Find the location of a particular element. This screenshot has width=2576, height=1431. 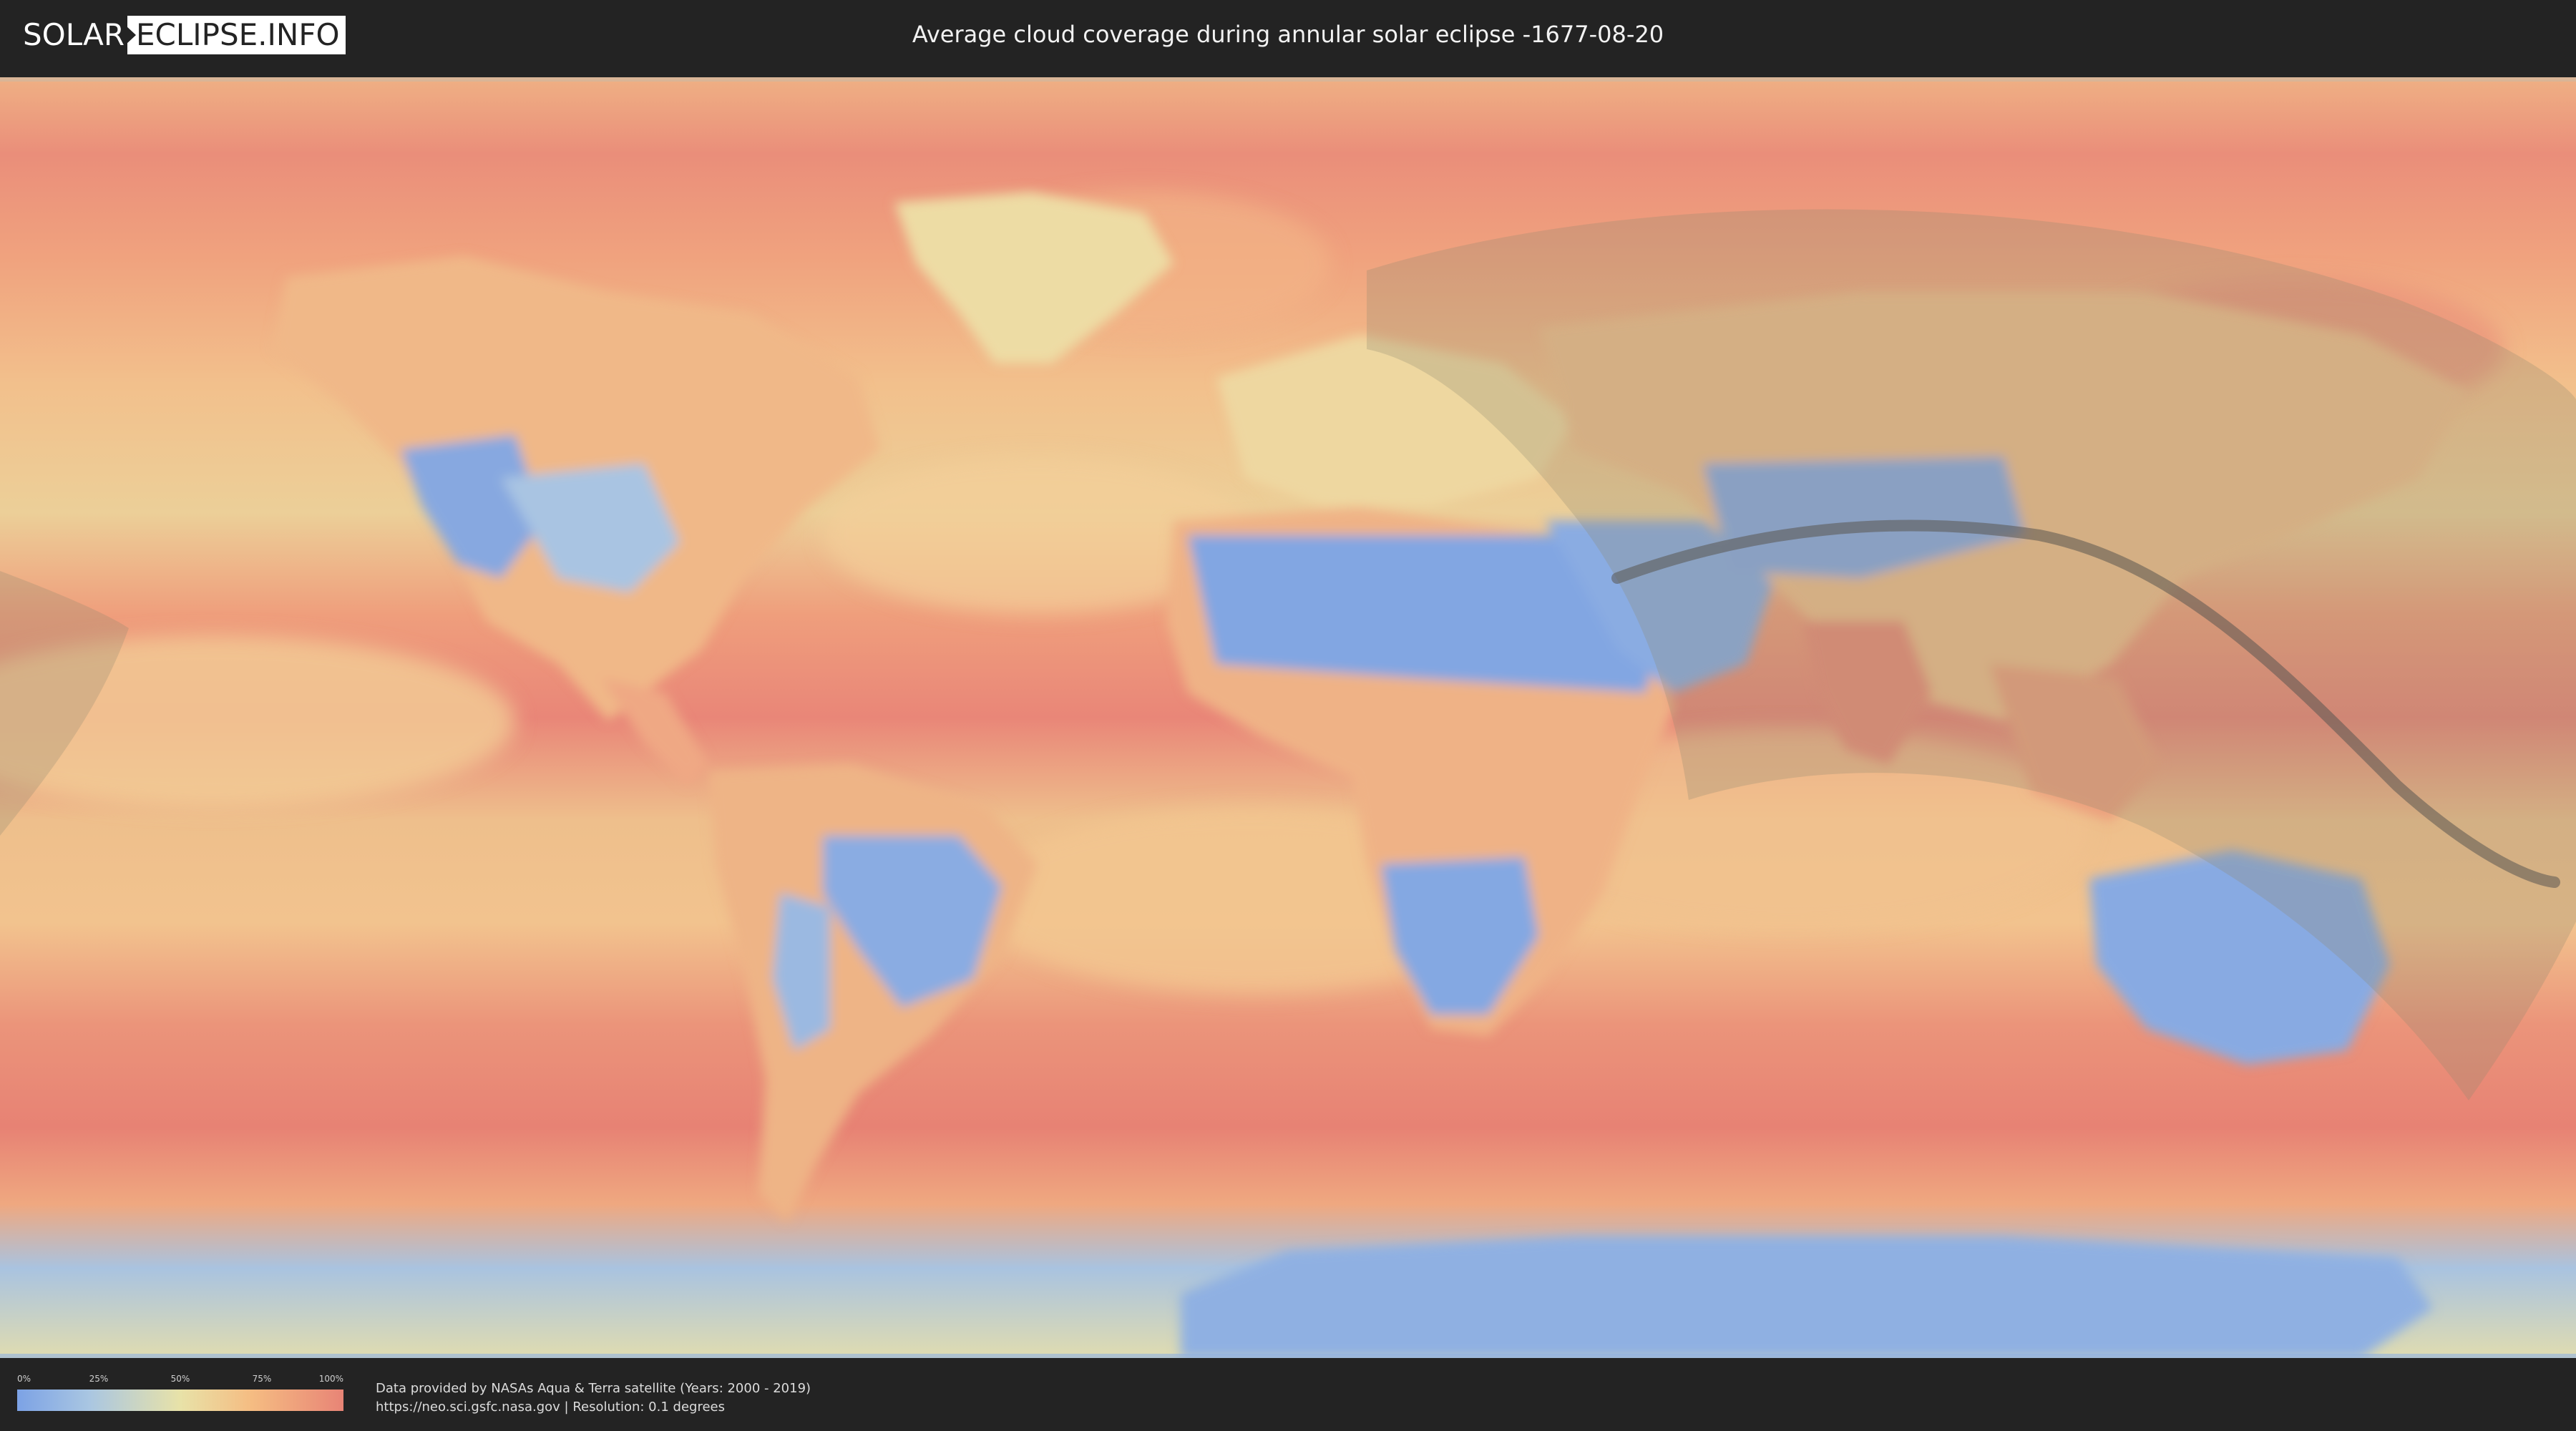

legend-ticks: 0% 25% 50% 75% 100% is located at coordinates (180, 1380).